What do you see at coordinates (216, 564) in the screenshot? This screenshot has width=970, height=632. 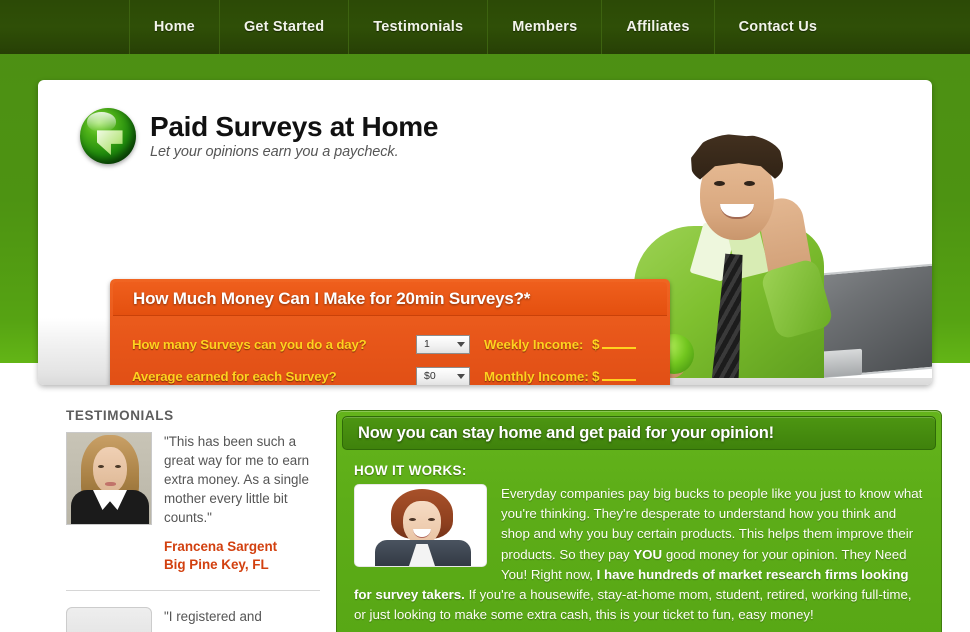 I see `testimonial-author-location: Big Pine Key, FL` at bounding box center [216, 564].